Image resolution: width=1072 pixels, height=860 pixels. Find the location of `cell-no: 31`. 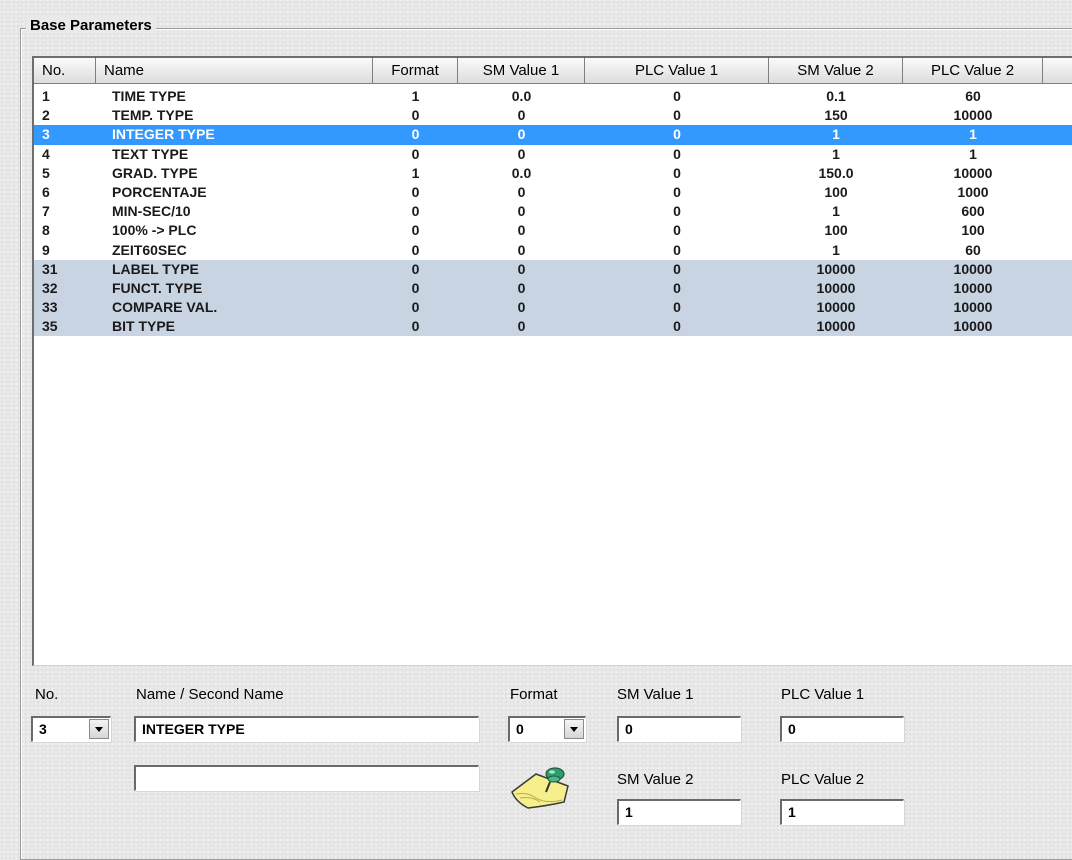

cell-no: 31 is located at coordinates (50, 268).